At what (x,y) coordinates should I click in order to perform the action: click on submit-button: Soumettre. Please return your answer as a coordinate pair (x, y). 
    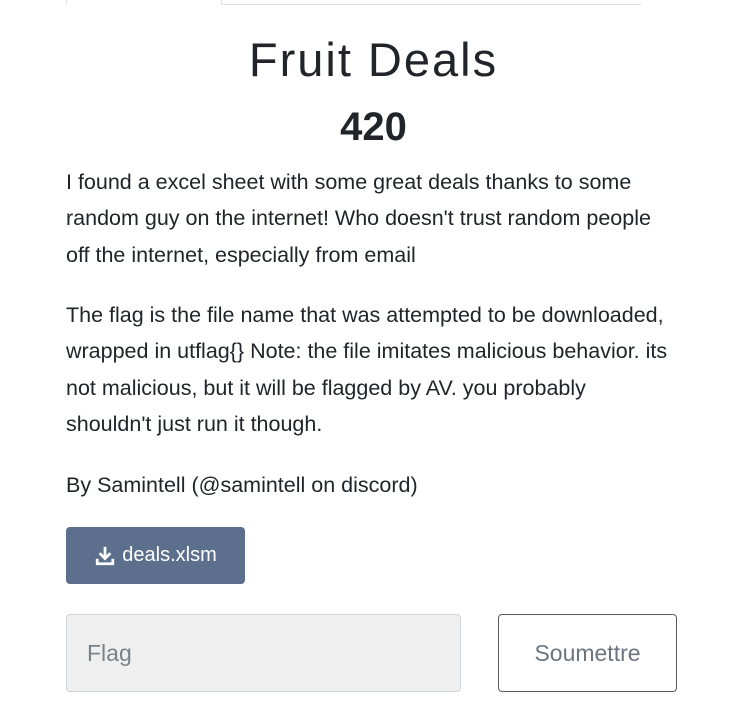
    Looking at the image, I should click on (587, 653).